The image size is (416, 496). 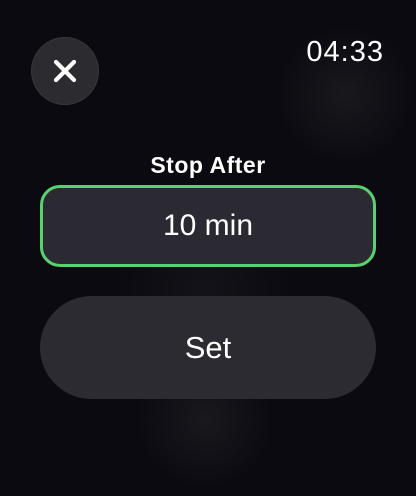 I want to click on close-button, so click(x=65, y=71).